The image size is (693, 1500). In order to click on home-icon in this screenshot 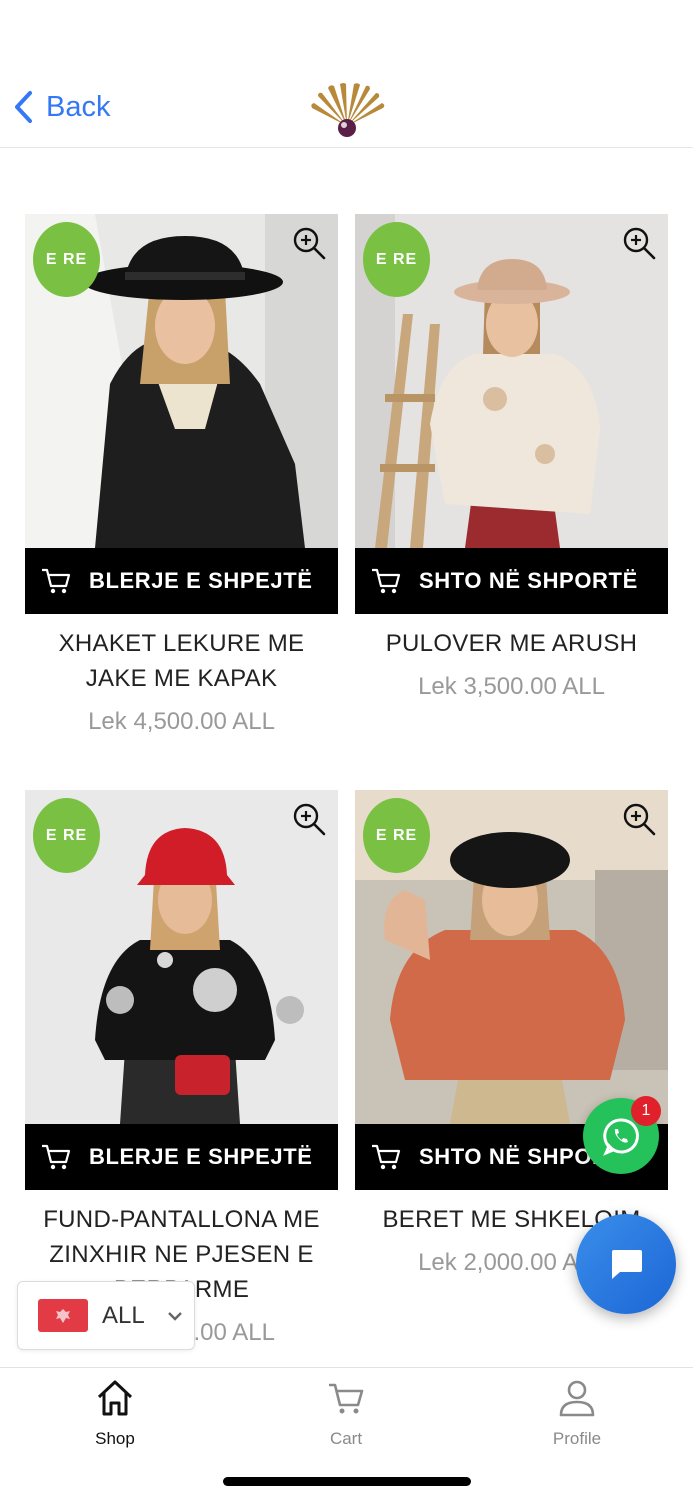, I will do `click(115, 1398)`.